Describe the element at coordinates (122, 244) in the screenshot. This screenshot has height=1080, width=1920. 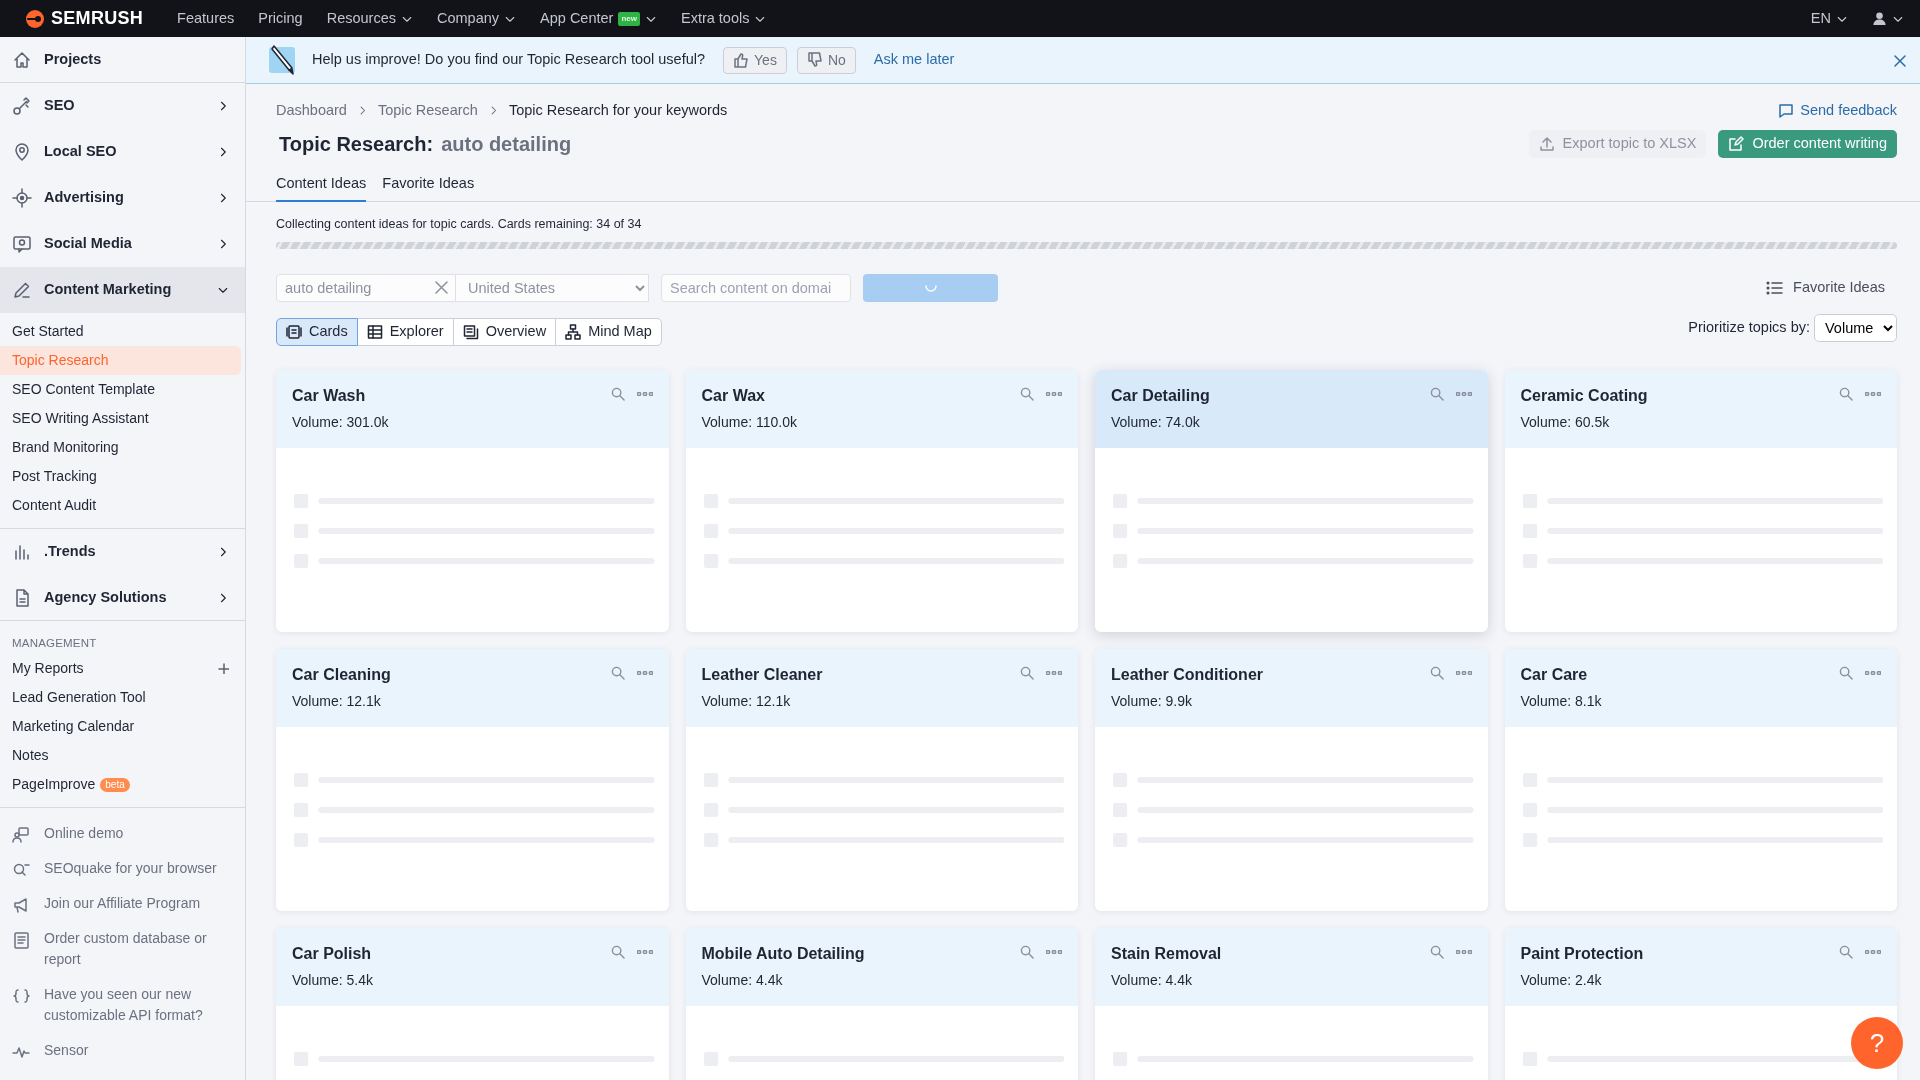
I see `sidebar-item: Social Media` at that location.